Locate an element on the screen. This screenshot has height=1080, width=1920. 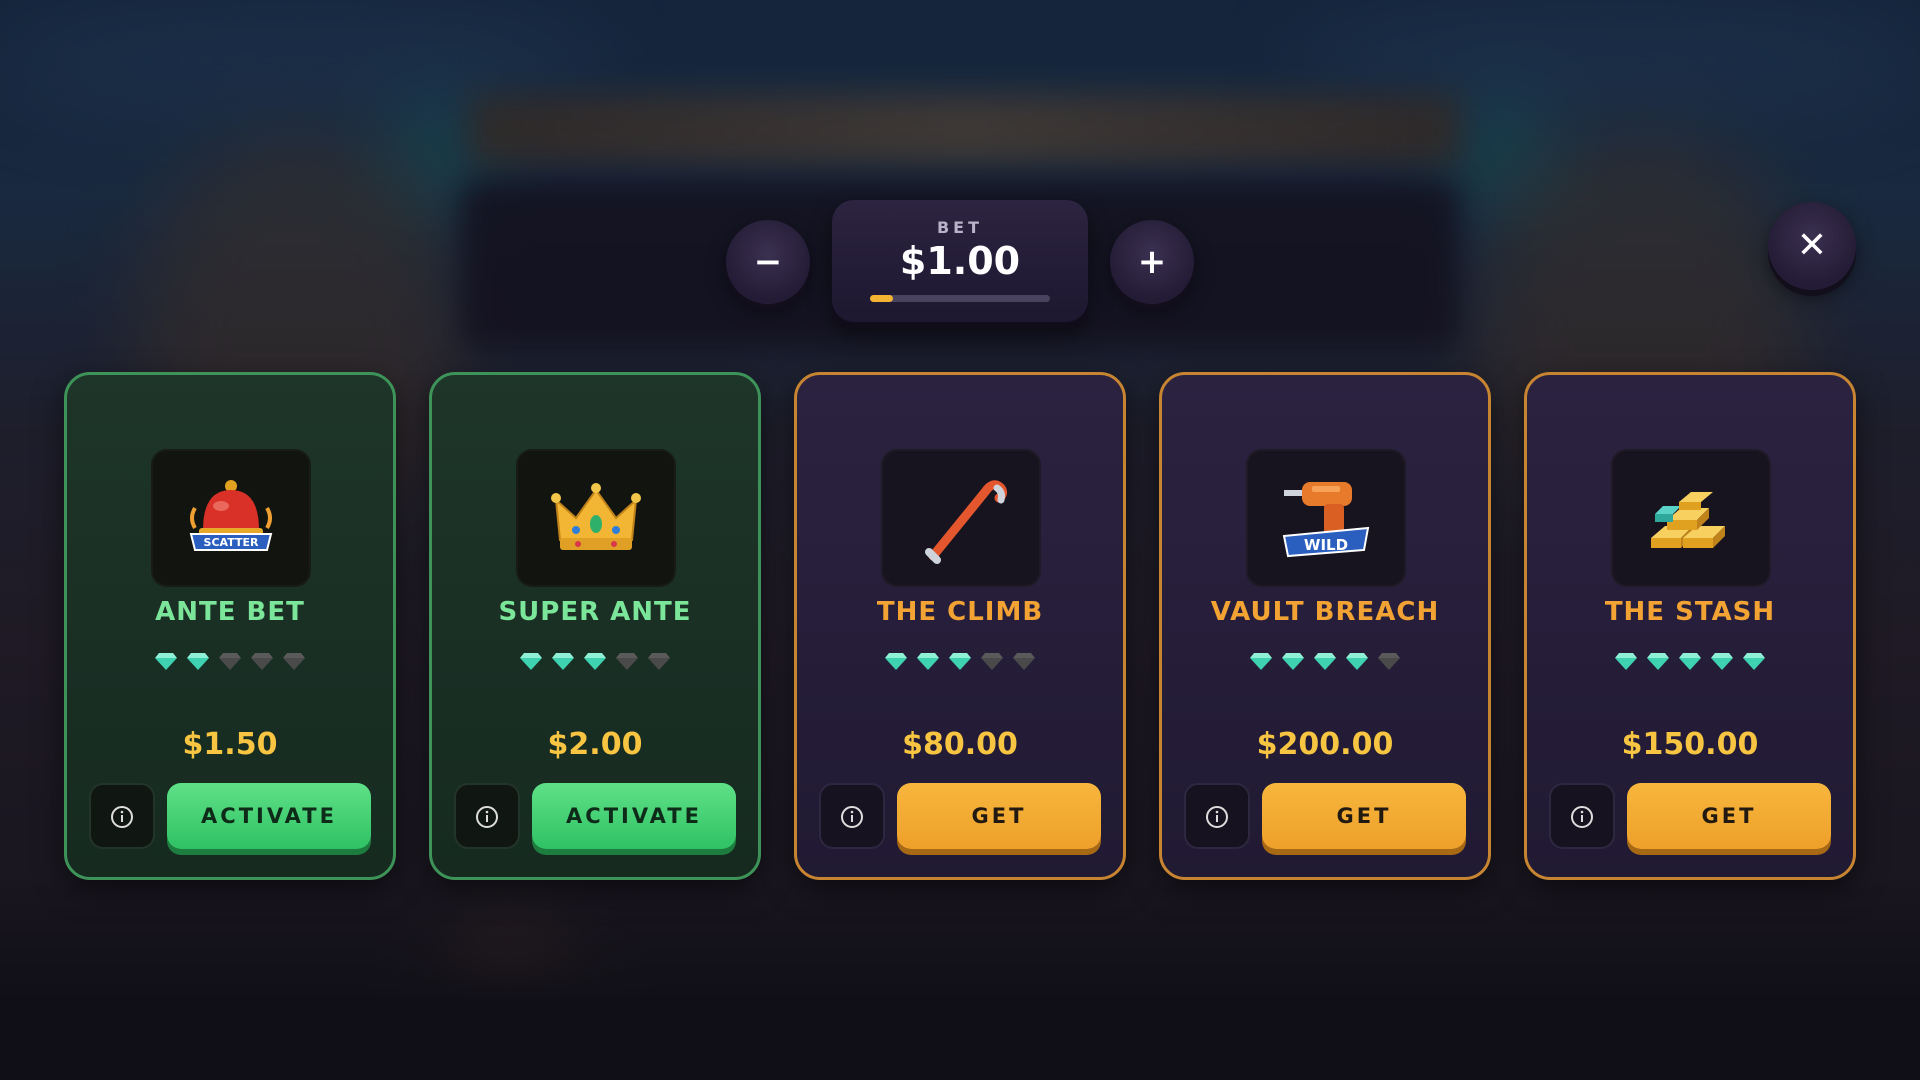
bet-control: − BET $1.00 + is located at coordinates (960, 262).